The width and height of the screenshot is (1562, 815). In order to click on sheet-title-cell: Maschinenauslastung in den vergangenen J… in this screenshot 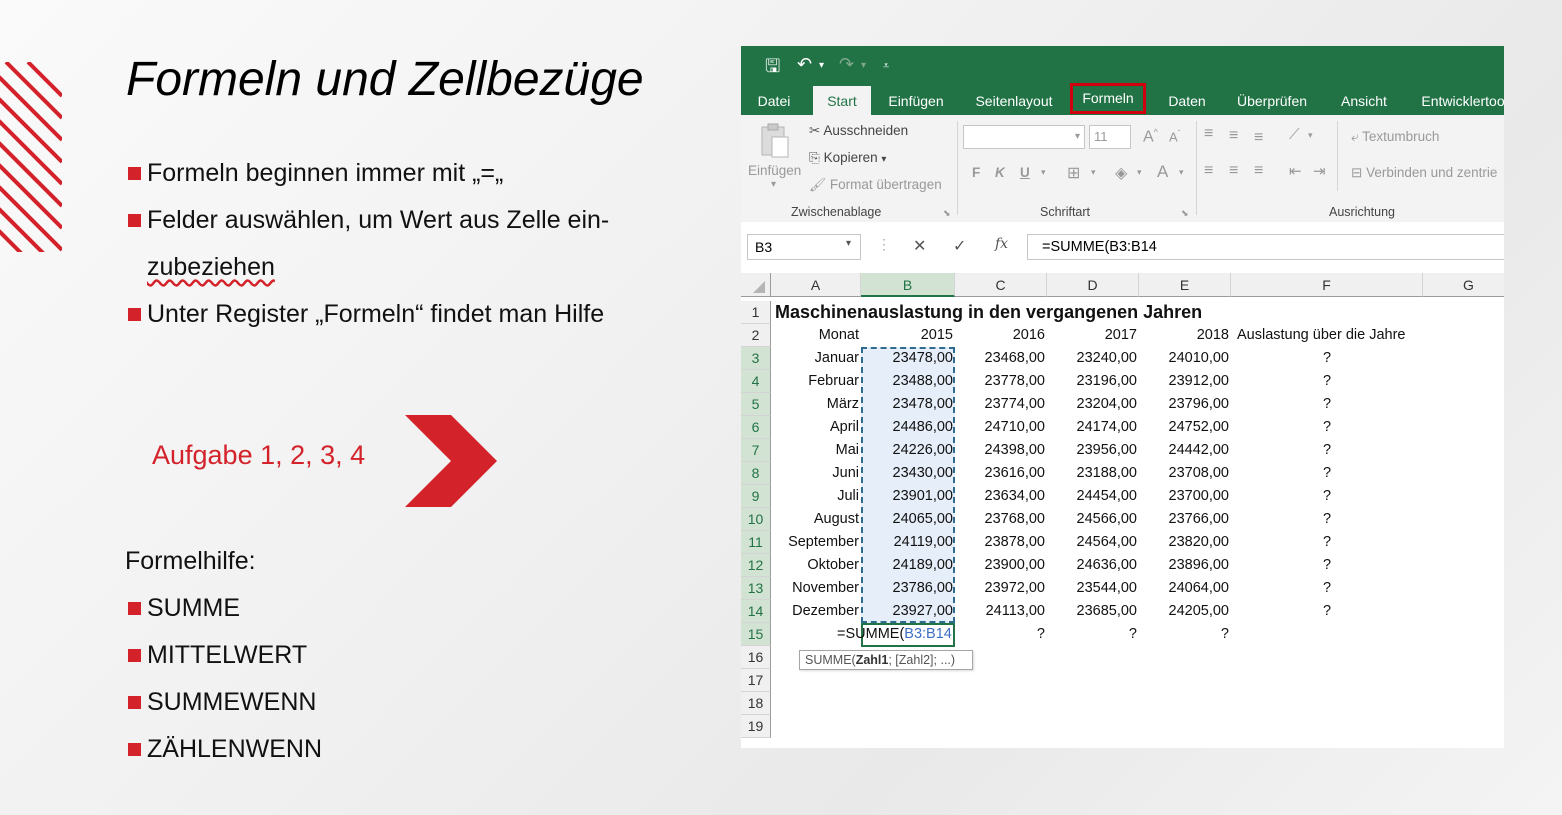, I will do `click(986, 311)`.